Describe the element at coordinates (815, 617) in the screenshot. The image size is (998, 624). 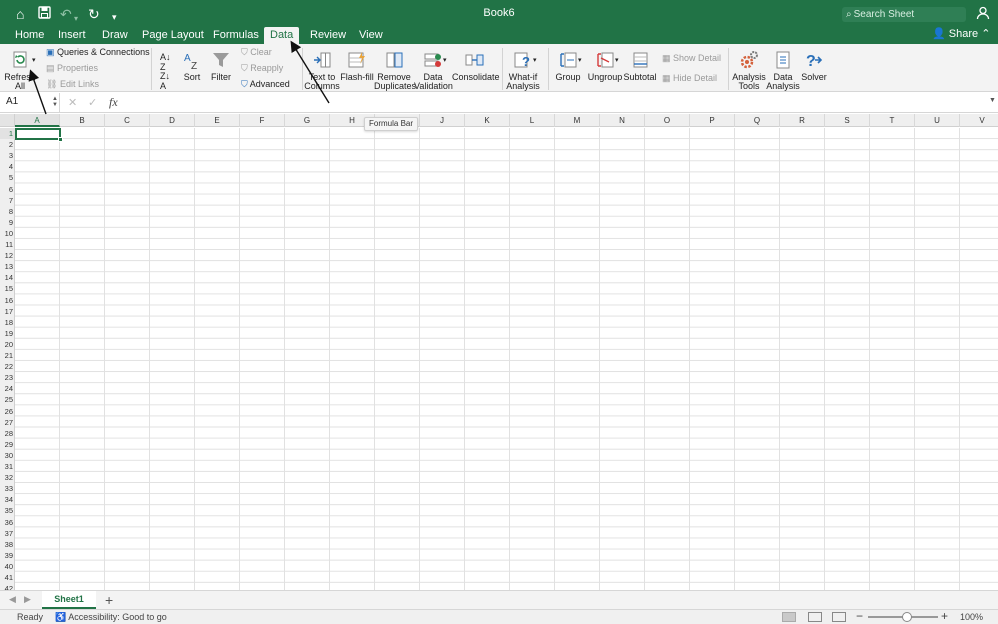
I see `page-layout-view-icon` at that location.